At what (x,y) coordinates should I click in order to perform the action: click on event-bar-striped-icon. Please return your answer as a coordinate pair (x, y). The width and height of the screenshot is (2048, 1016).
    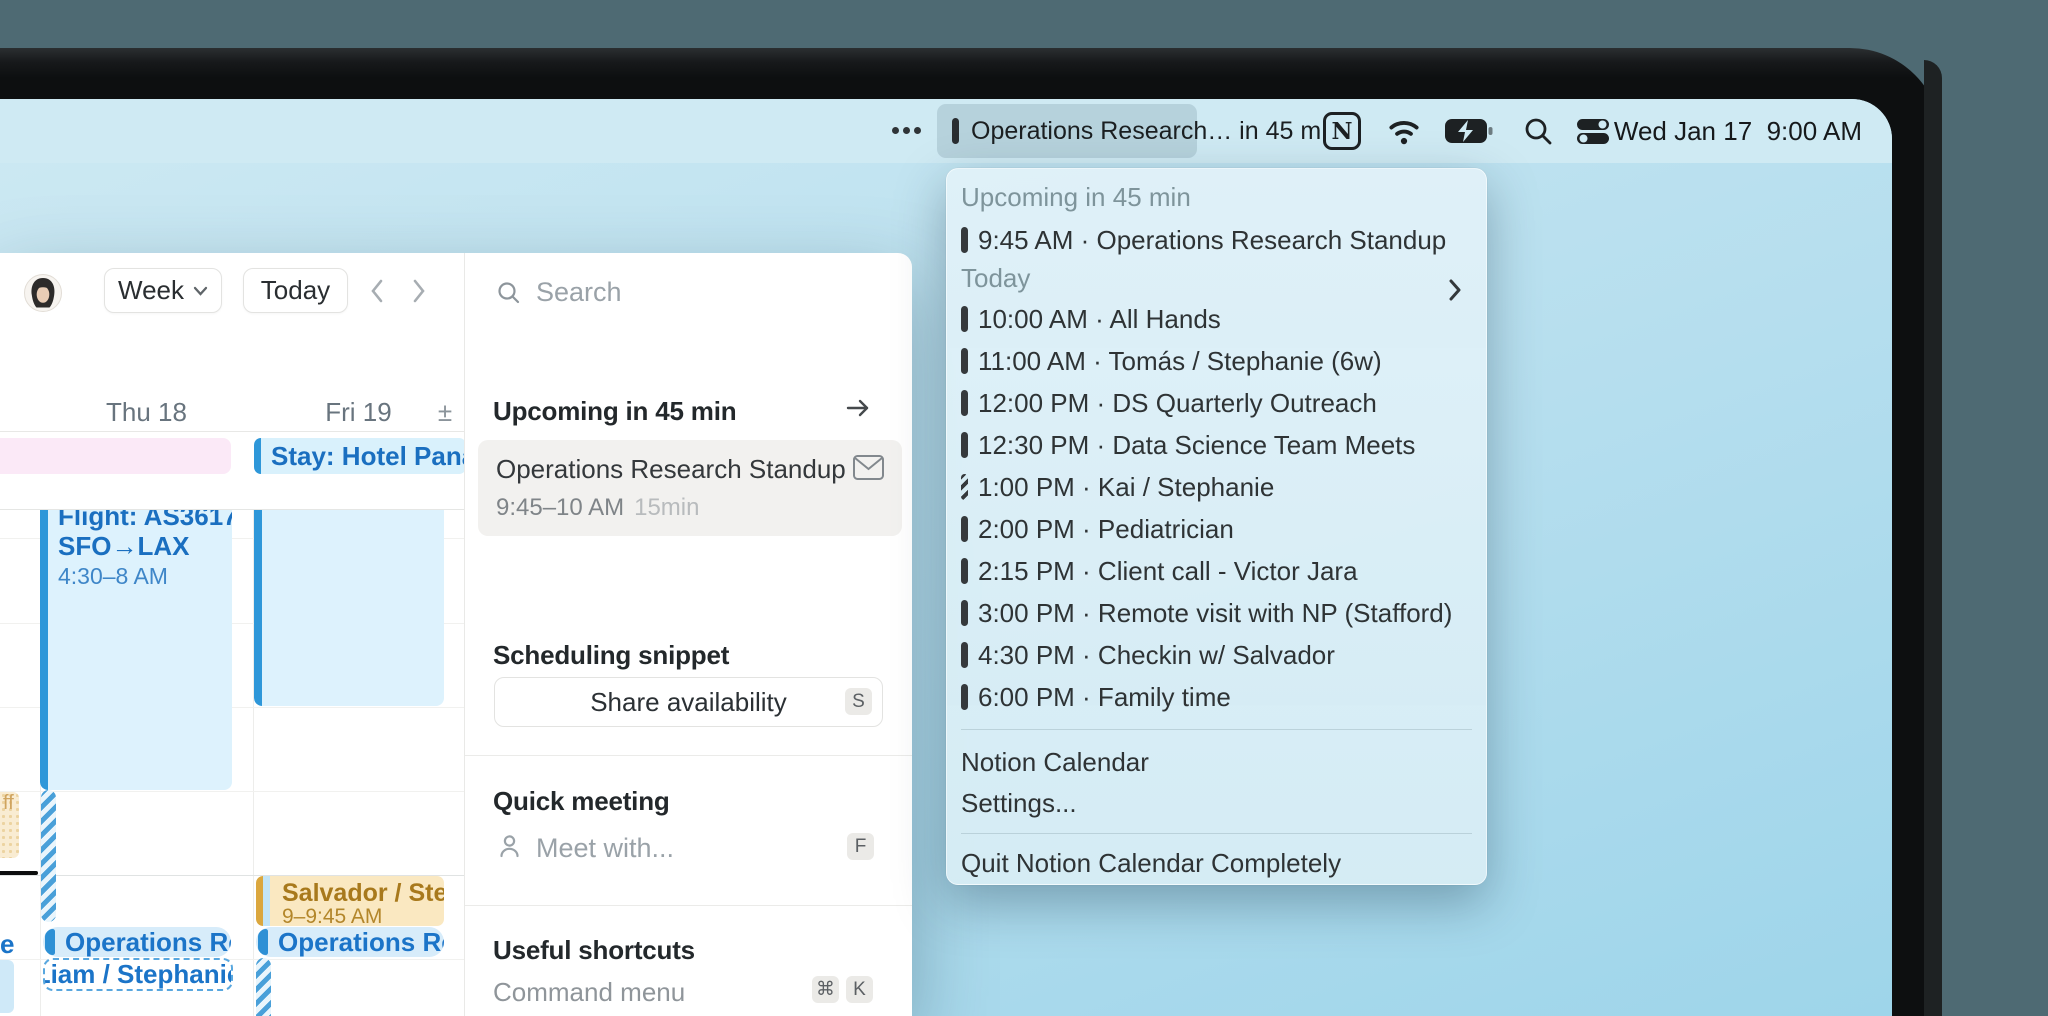
    Looking at the image, I should click on (964, 487).